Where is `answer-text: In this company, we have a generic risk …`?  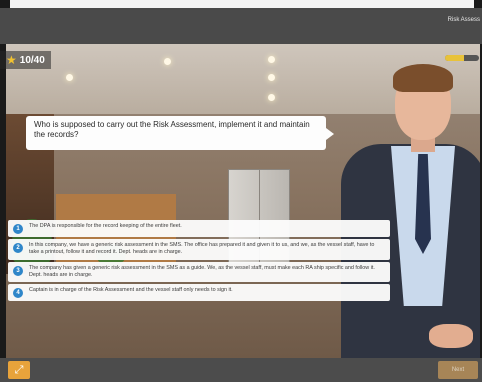
answer-text: In this company, we have a generic risk … is located at coordinates (202, 249).